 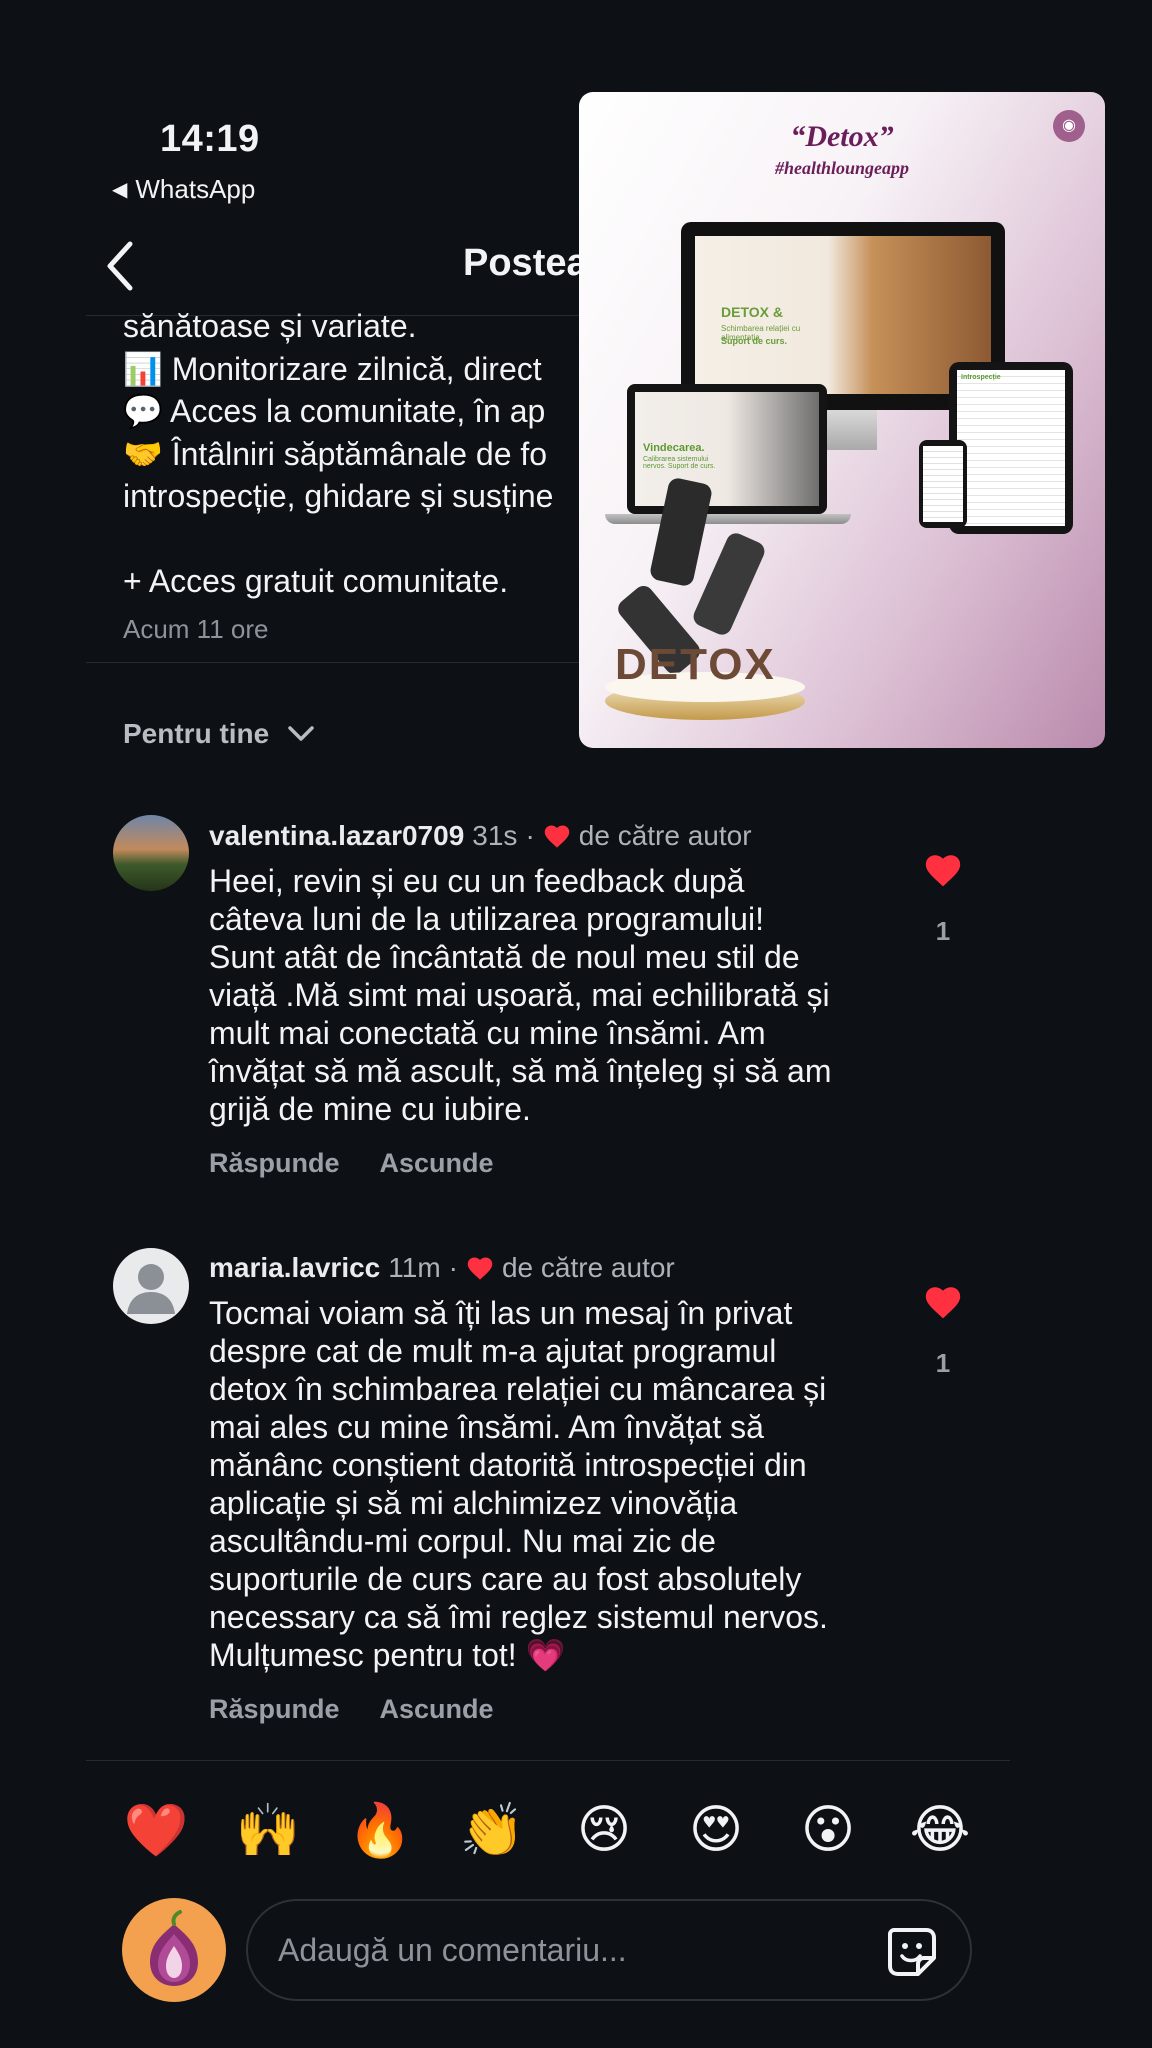 I want to click on emoji-clap-button: 👏, so click(x=492, y=1830).